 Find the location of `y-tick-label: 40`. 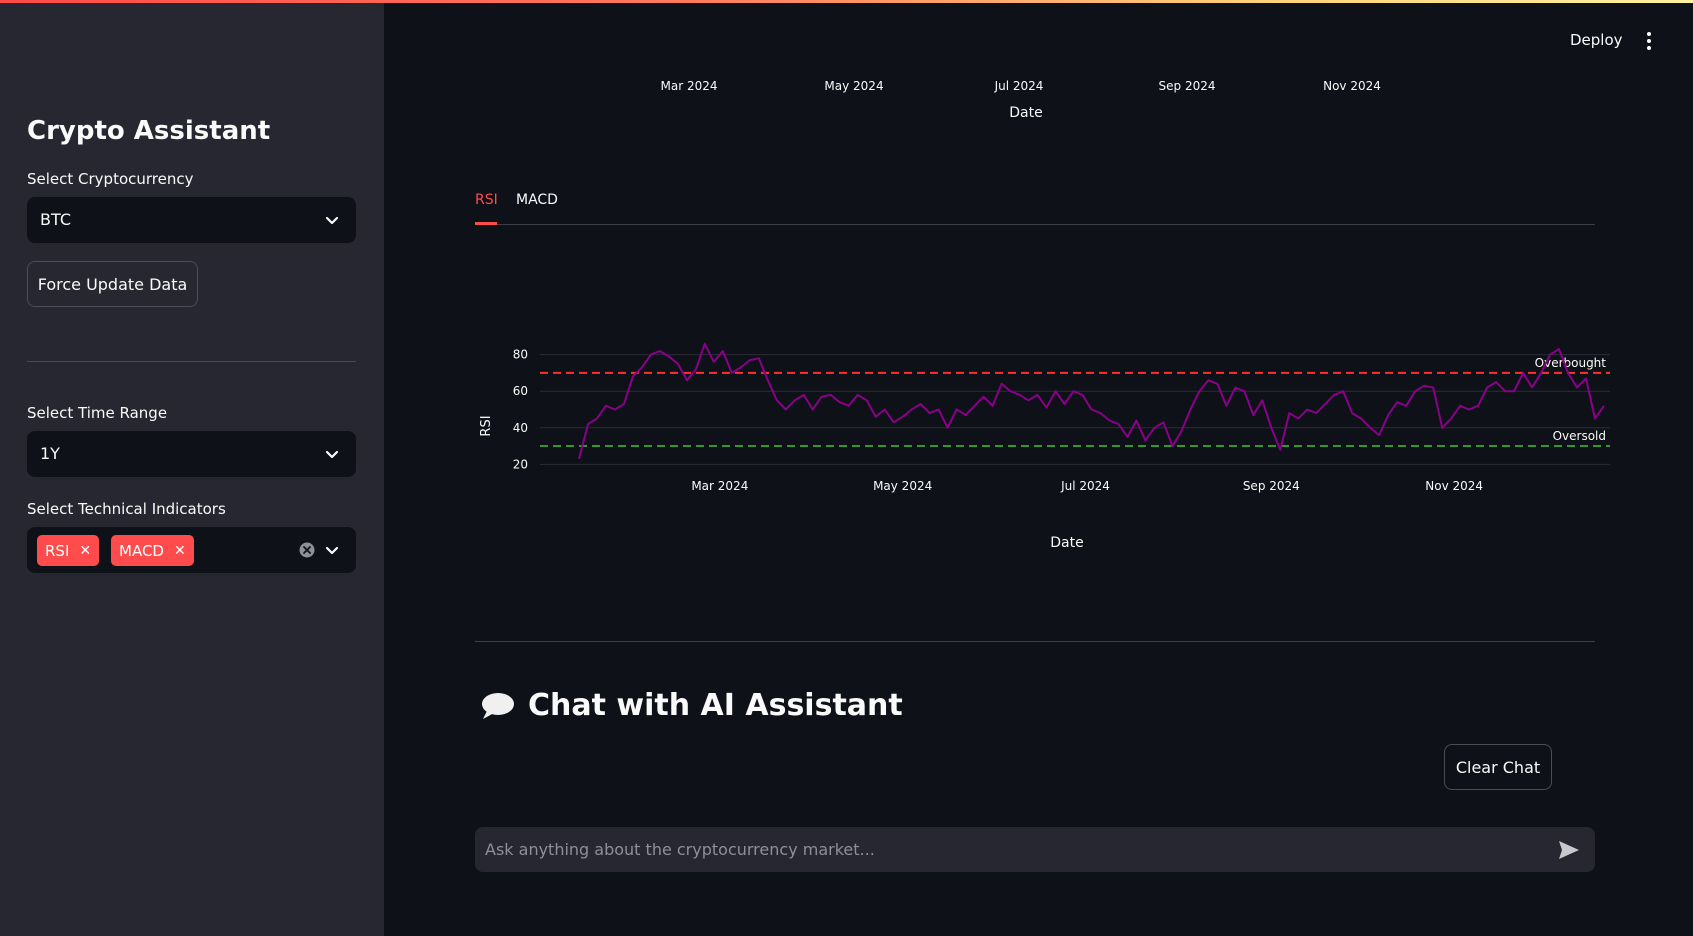

y-tick-label: 40 is located at coordinates (520, 428).